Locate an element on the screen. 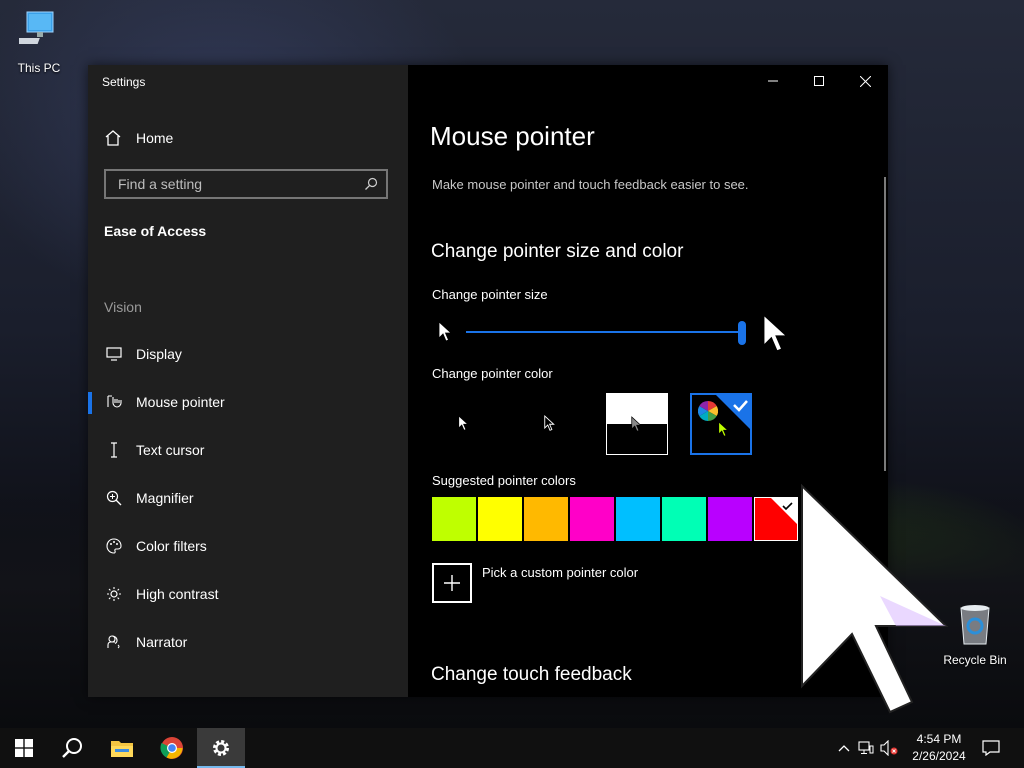 The height and width of the screenshot is (768, 1024). pointer-color-black is located at coordinates (549, 424).